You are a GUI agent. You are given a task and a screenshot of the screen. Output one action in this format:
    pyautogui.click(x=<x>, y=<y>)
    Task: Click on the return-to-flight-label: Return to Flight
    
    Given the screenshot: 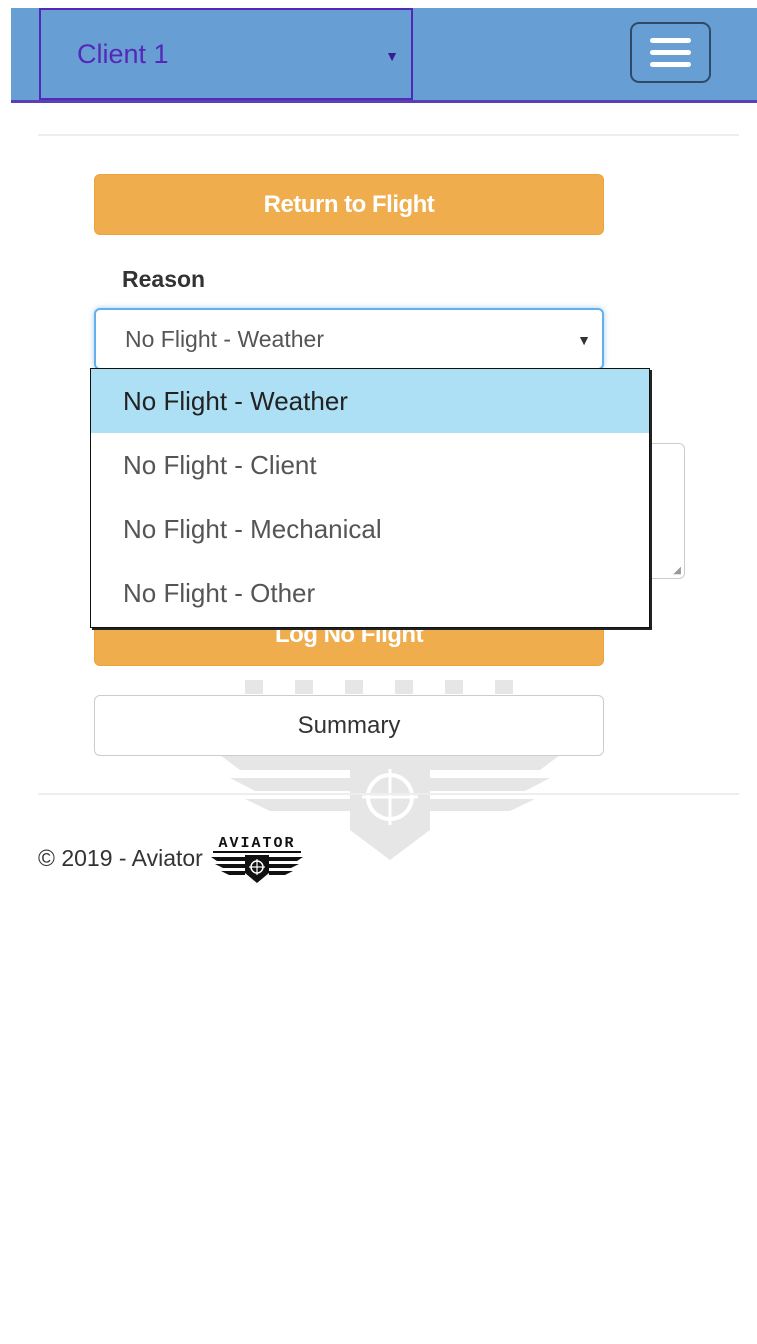 What is the action you would take?
    pyautogui.click(x=349, y=204)
    